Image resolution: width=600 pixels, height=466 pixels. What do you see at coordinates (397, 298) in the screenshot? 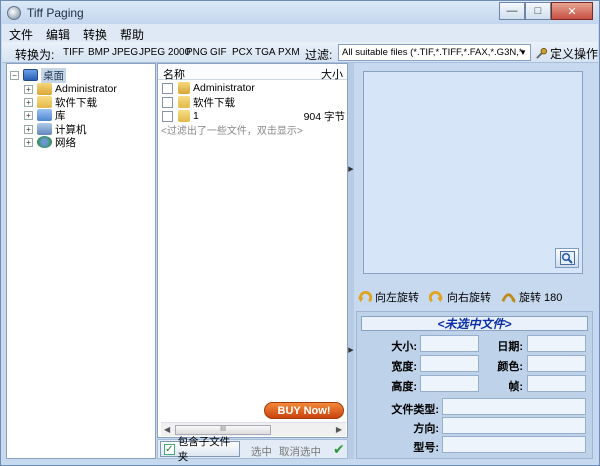
I see `rotate-left-label: 向左旋转` at bounding box center [397, 298].